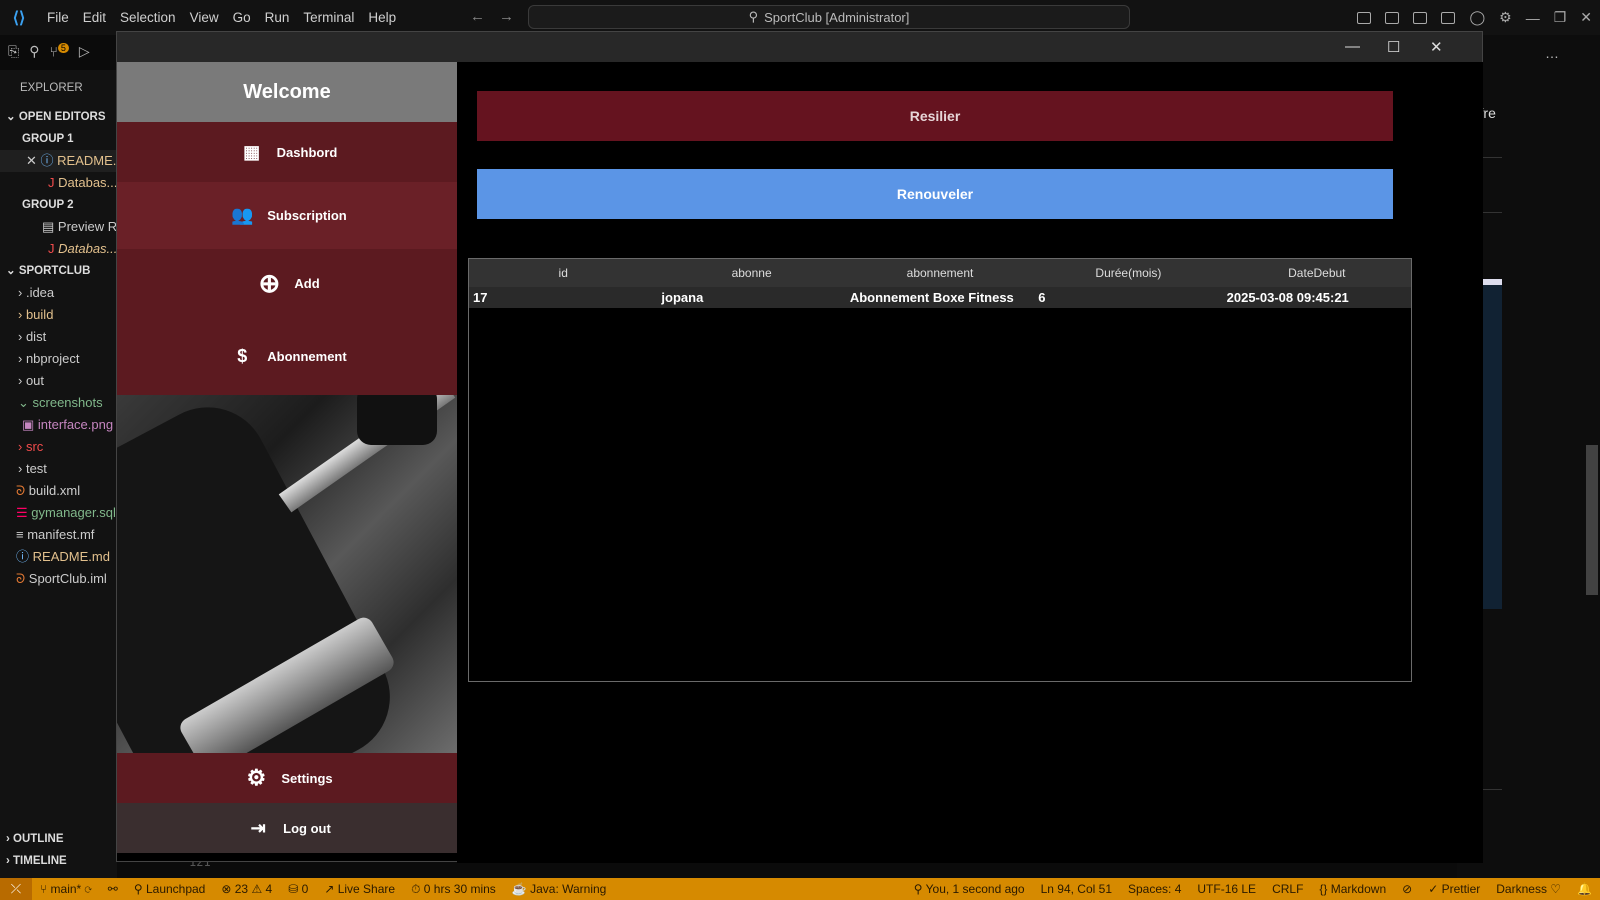 Image resolution: width=1600 pixels, height=900 pixels. I want to click on problems-status: ⊗ 23 ⚠ 4, so click(246, 889).